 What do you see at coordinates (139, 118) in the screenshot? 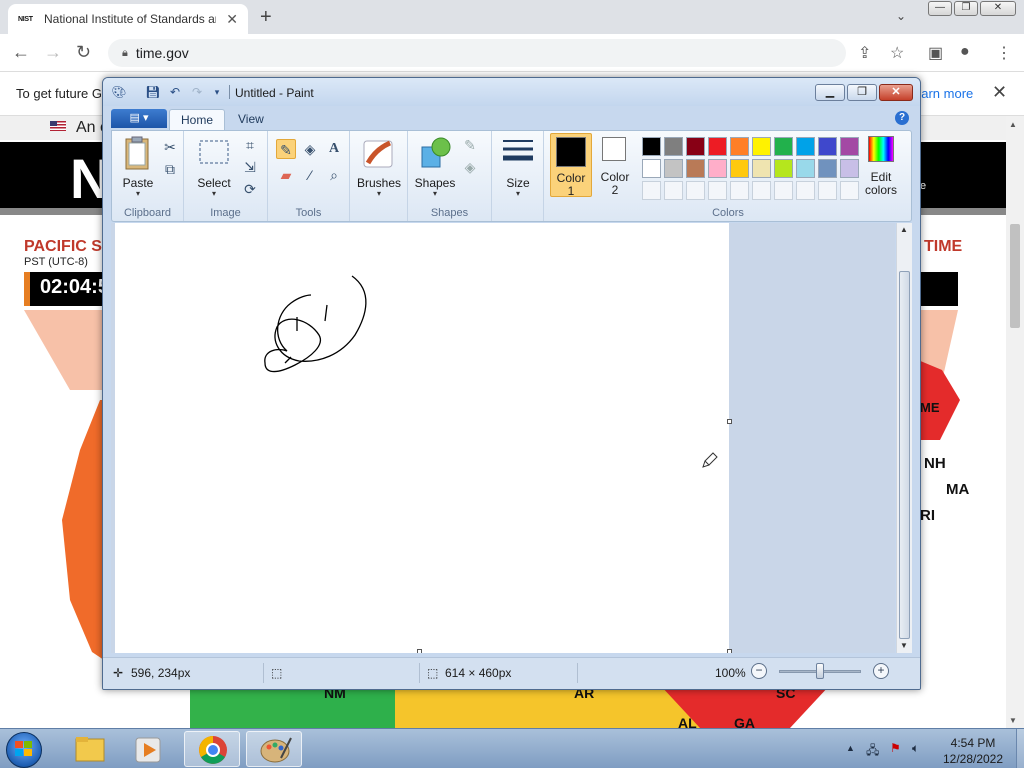
I see `file-menu-button: ▤ ▾` at bounding box center [139, 118].